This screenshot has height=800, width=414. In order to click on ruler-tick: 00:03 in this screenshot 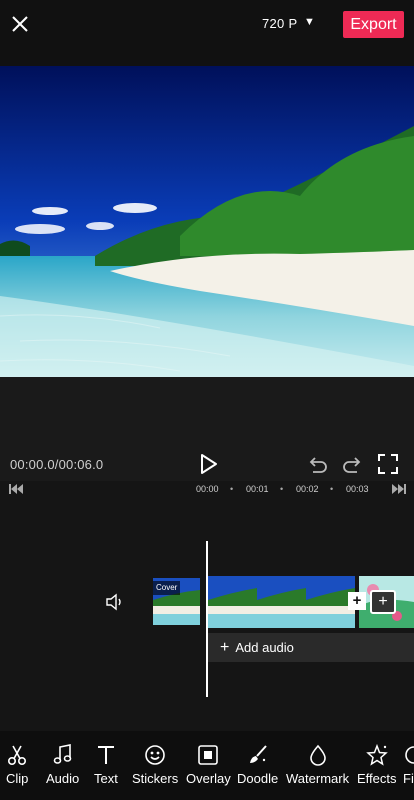, I will do `click(357, 489)`.